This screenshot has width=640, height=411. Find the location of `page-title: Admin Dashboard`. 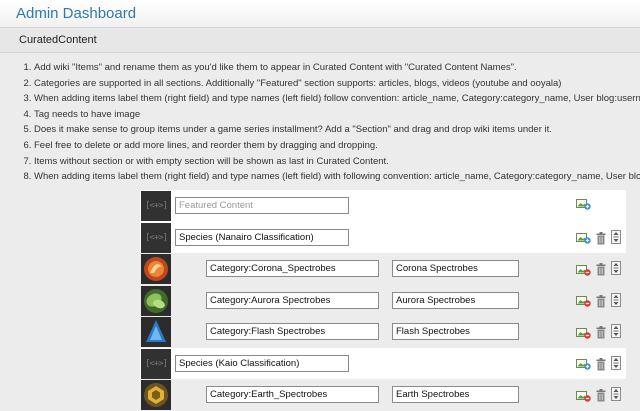

page-title: Admin Dashboard is located at coordinates (76, 13).